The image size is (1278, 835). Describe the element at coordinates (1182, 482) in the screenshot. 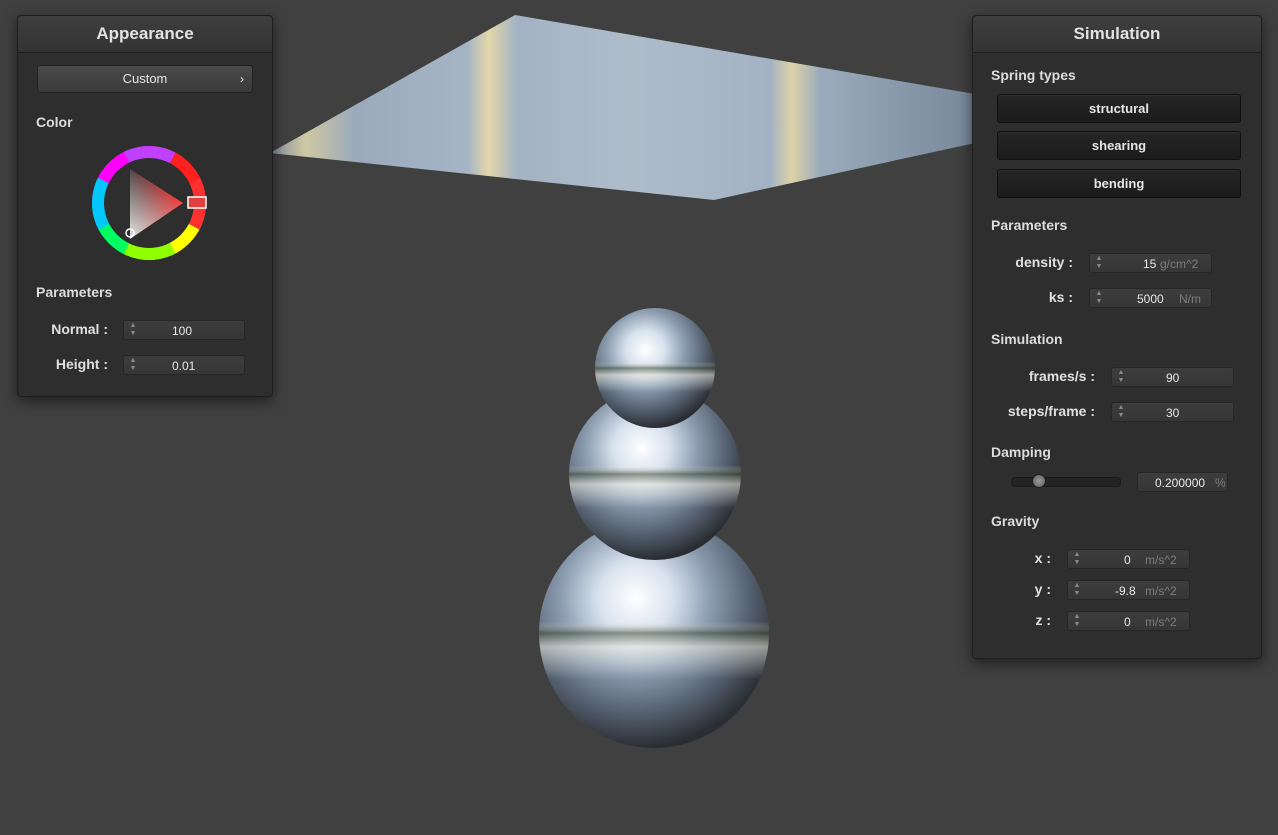

I see `damping-field: 0.200000 %` at that location.